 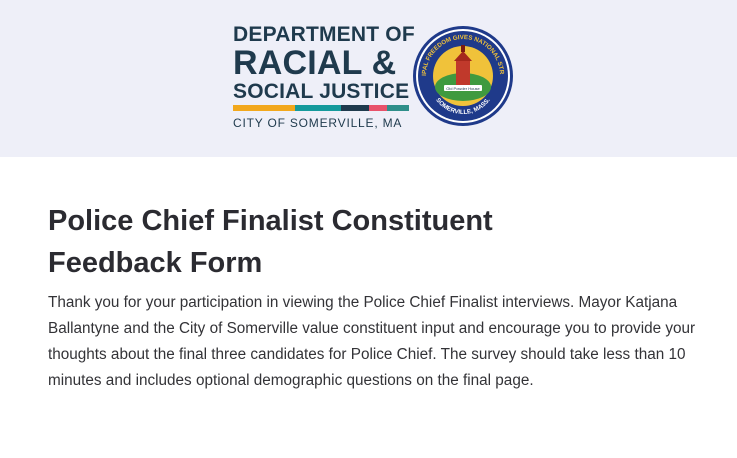 What do you see at coordinates (321, 91) in the screenshot?
I see `logo-line-social-justice: SOCIAL JUSTICE` at bounding box center [321, 91].